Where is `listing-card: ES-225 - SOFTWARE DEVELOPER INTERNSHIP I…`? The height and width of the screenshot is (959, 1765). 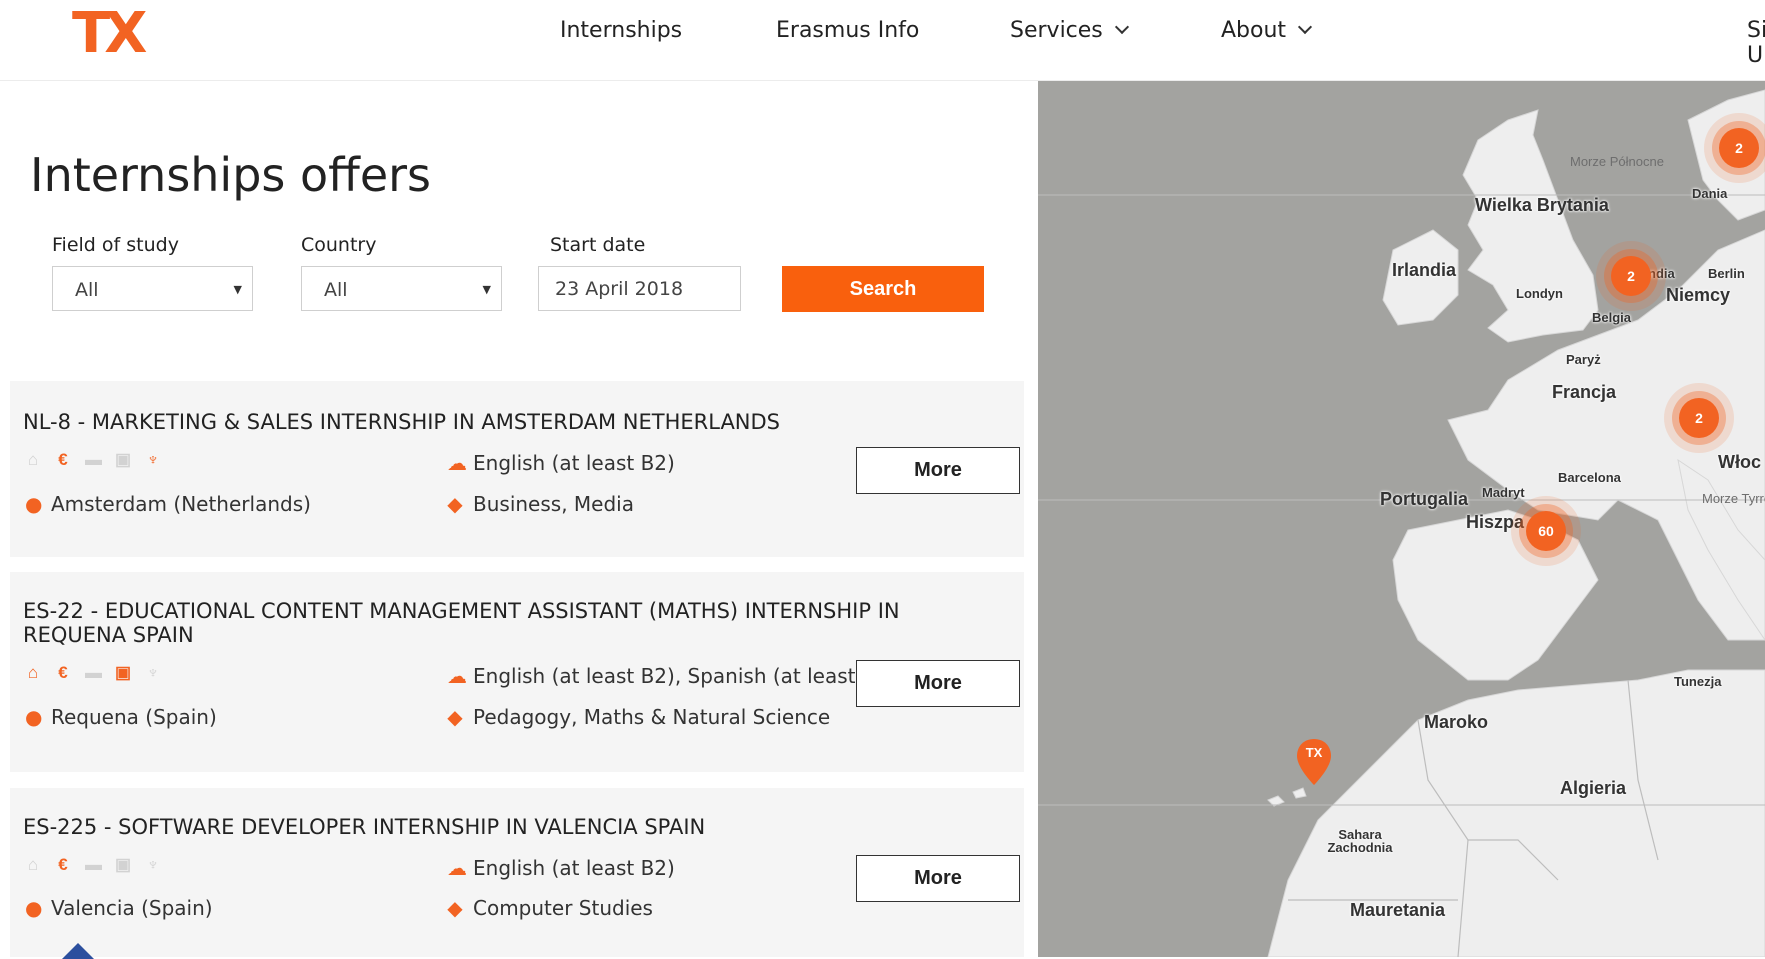 listing-card: ES-225 - SOFTWARE DEVELOPER INTERNSHIP I… is located at coordinates (517, 872).